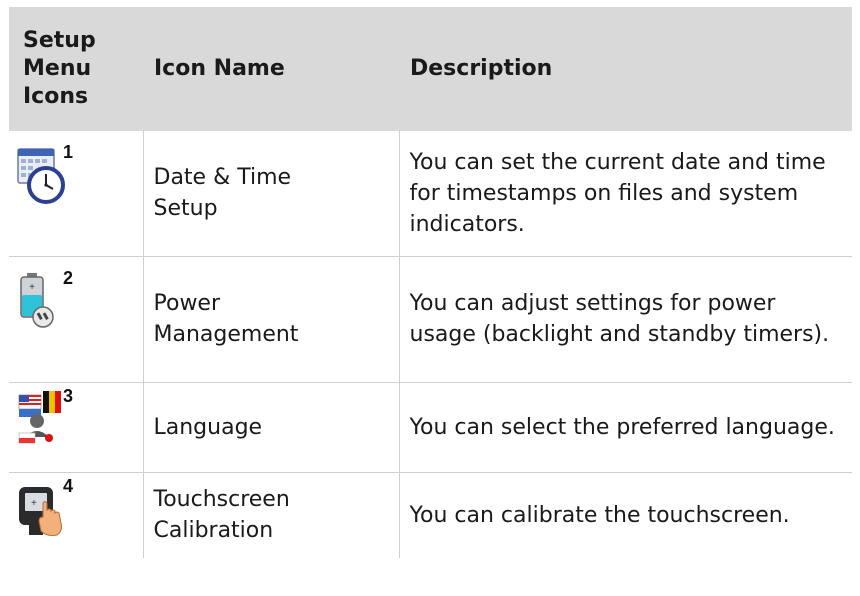 The width and height of the screenshot is (860, 596). I want to click on icon-number: 3, so click(68, 395).